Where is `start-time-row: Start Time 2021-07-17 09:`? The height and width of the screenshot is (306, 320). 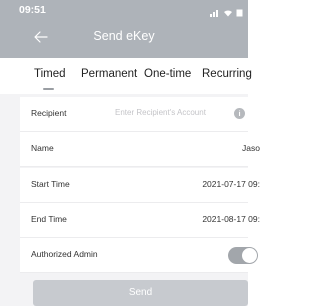 start-time-row: Start Time 2021-07-17 09: is located at coordinates (140, 185).